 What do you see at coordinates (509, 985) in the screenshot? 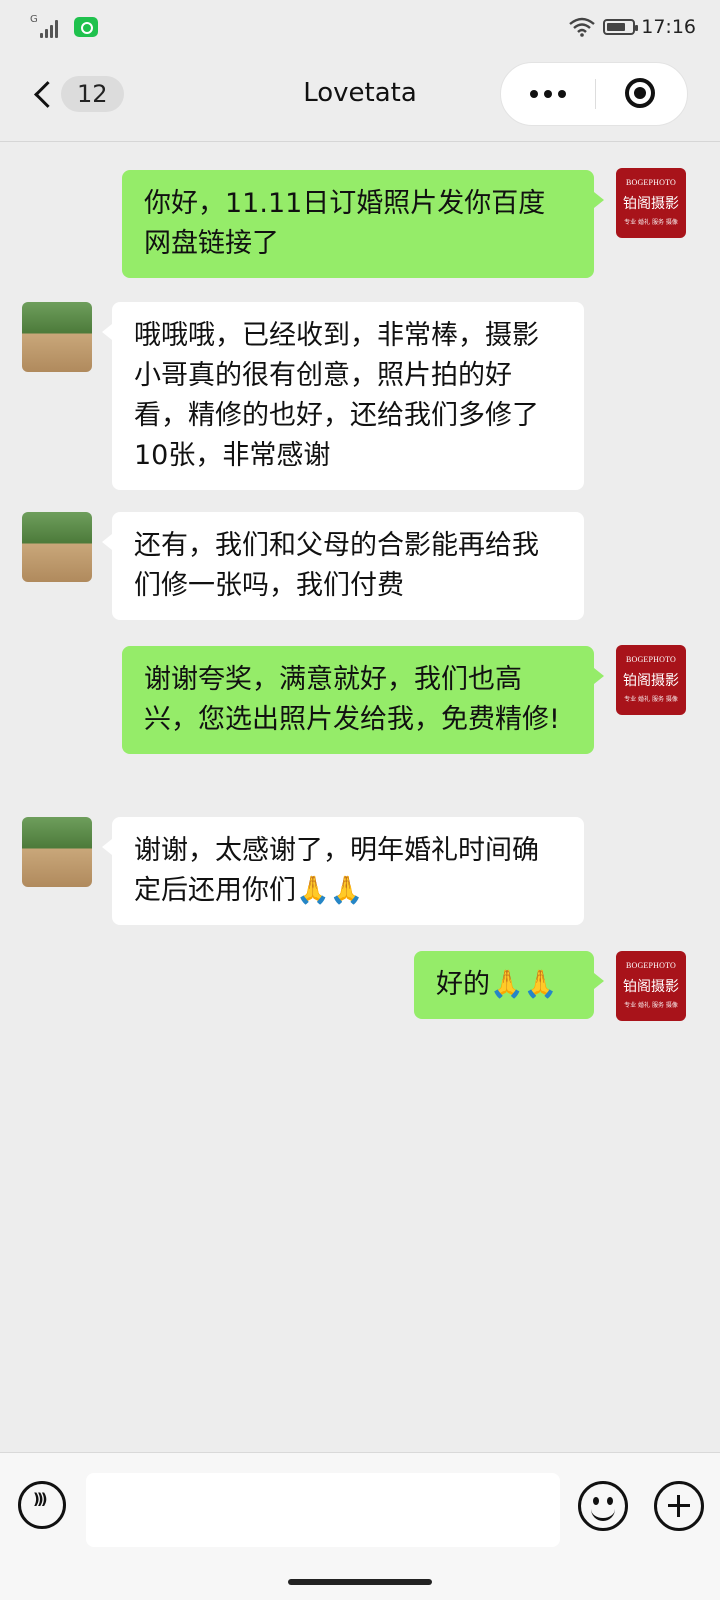
I see `message-bubble-sent: 好的🙏🙏` at bounding box center [509, 985].